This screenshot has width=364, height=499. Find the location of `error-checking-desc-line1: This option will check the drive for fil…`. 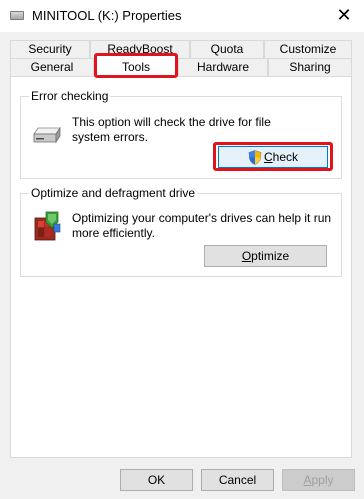

error-checking-desc-line1: This option will check the drive for fil… is located at coordinates (171, 122).